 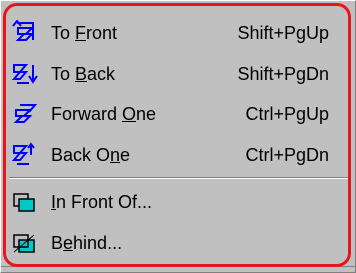 What do you see at coordinates (178, 266) in the screenshot?
I see `menu-bottom-edge` at bounding box center [178, 266].